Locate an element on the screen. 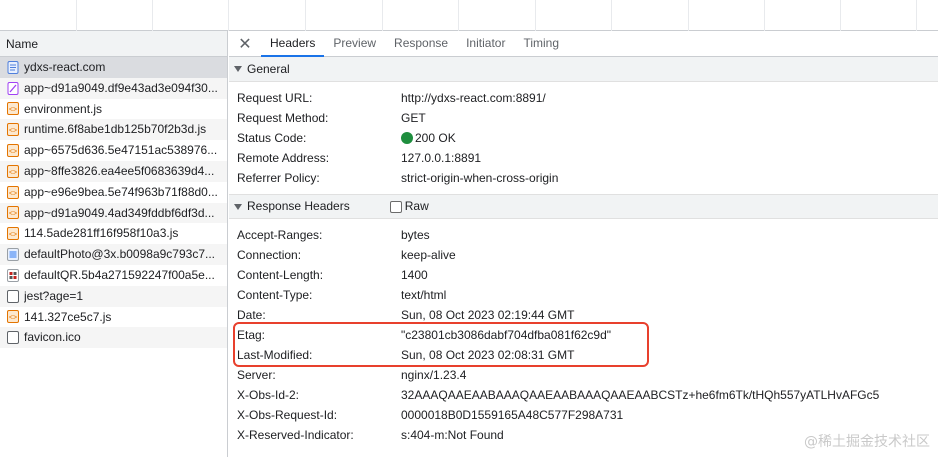 This screenshot has width=938, height=457. tab-response: Response is located at coordinates (421, 43).